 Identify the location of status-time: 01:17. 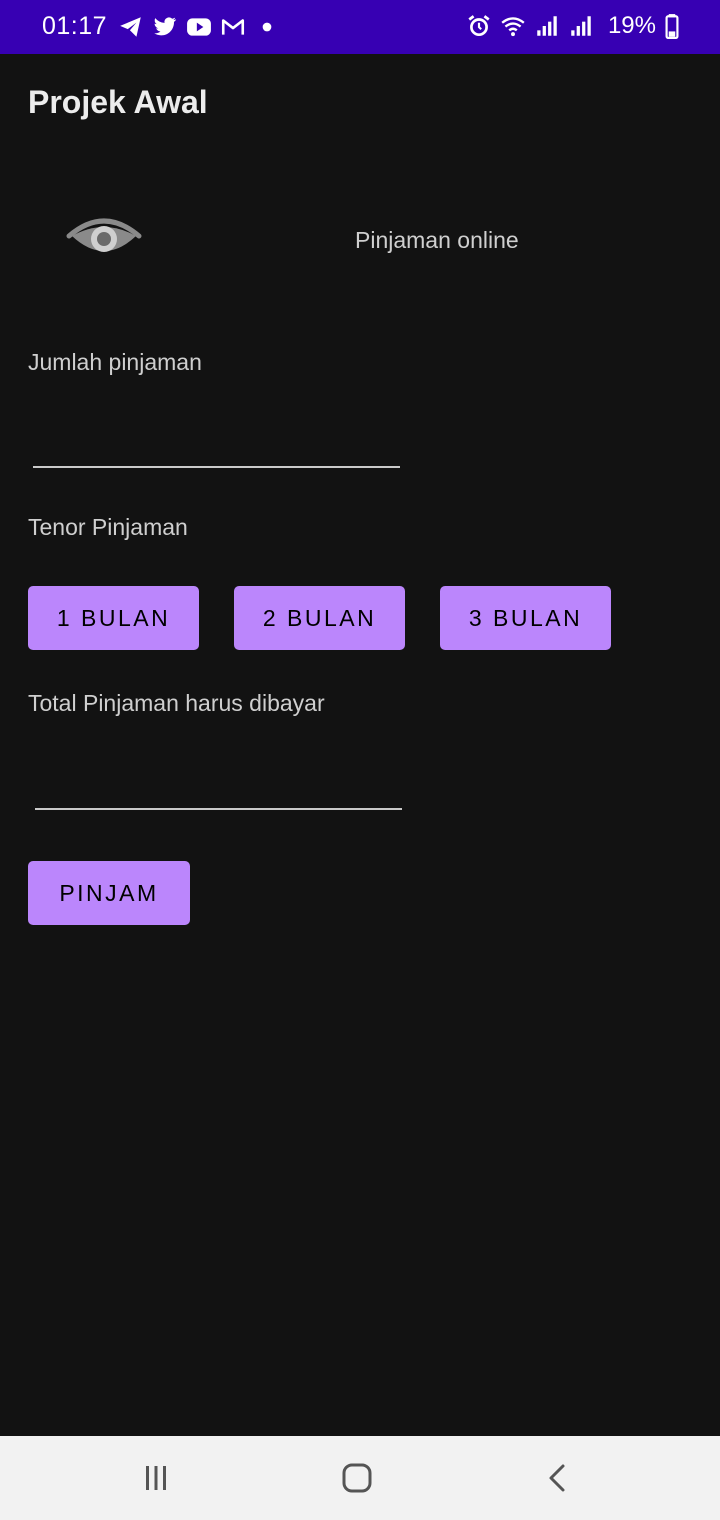
(75, 26).